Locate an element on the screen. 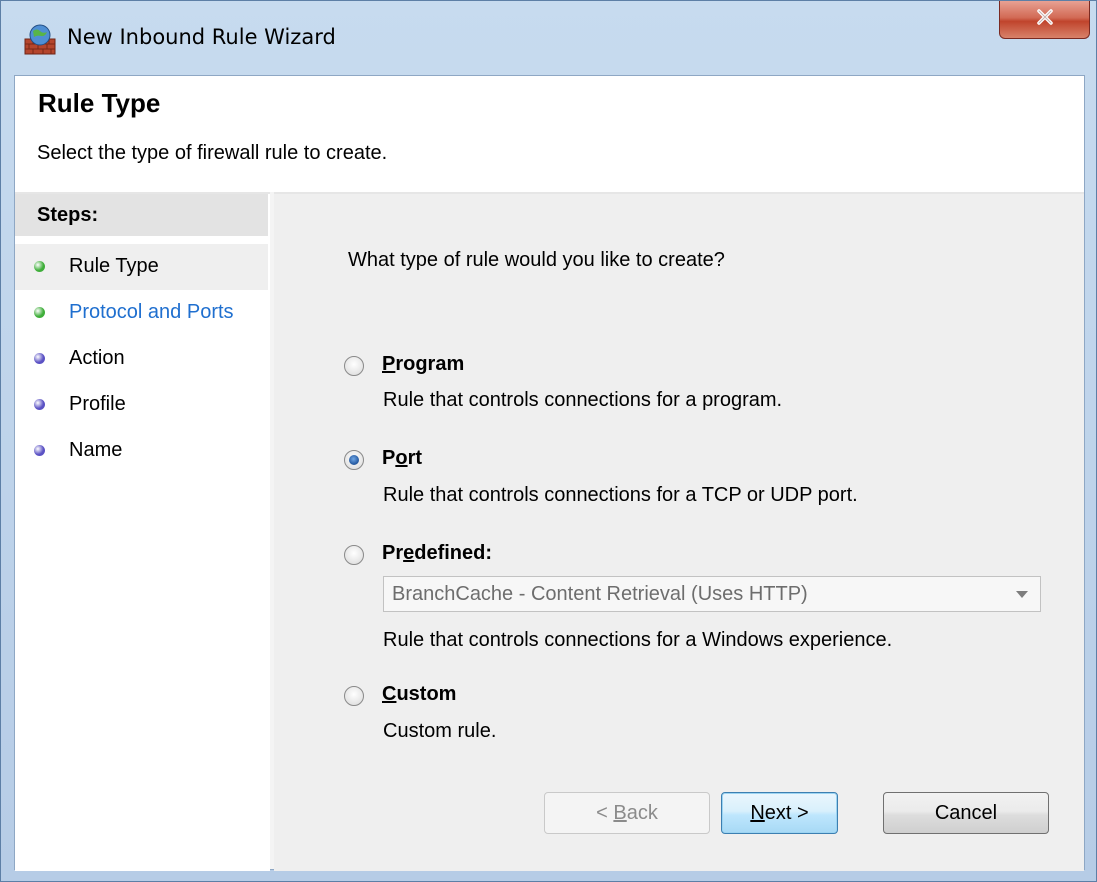 The height and width of the screenshot is (882, 1097). custom-label: Custom is located at coordinates (419, 694).